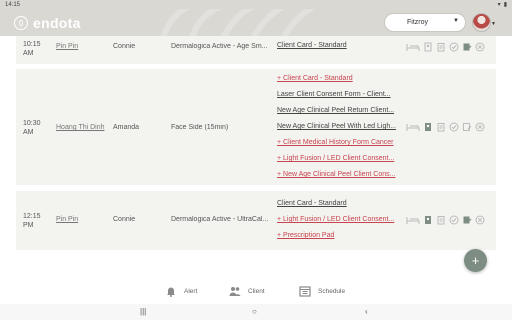  What do you see at coordinates (32, 49) in the screenshot?
I see `appointment-time: 10:15 AM` at bounding box center [32, 49].